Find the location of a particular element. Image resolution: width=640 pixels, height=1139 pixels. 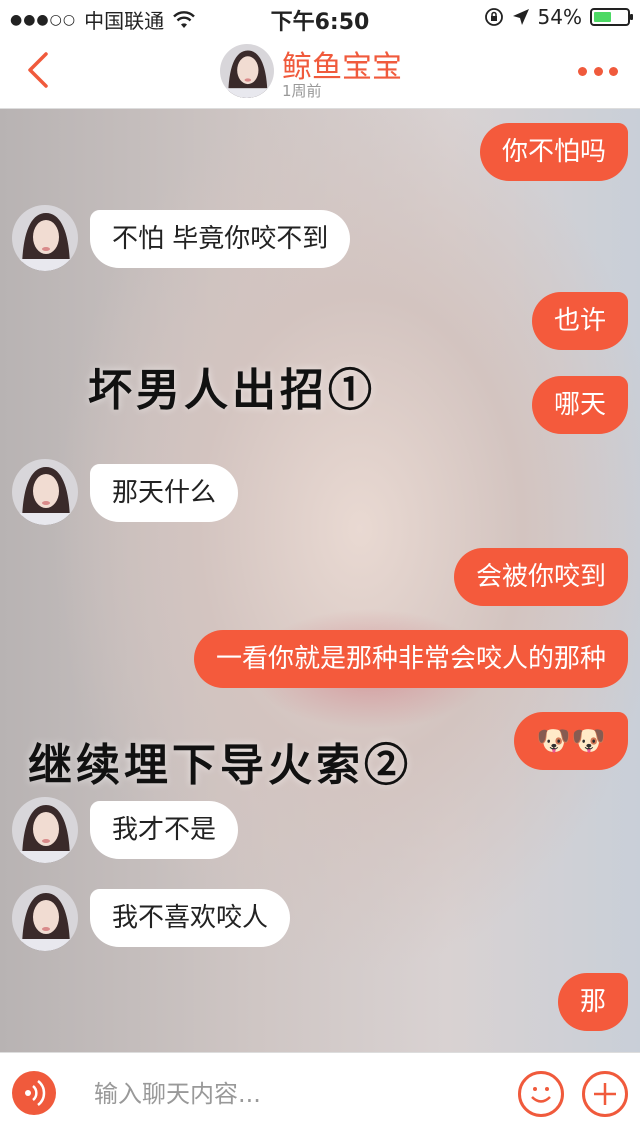

smiley-icon is located at coordinates (541, 1095).